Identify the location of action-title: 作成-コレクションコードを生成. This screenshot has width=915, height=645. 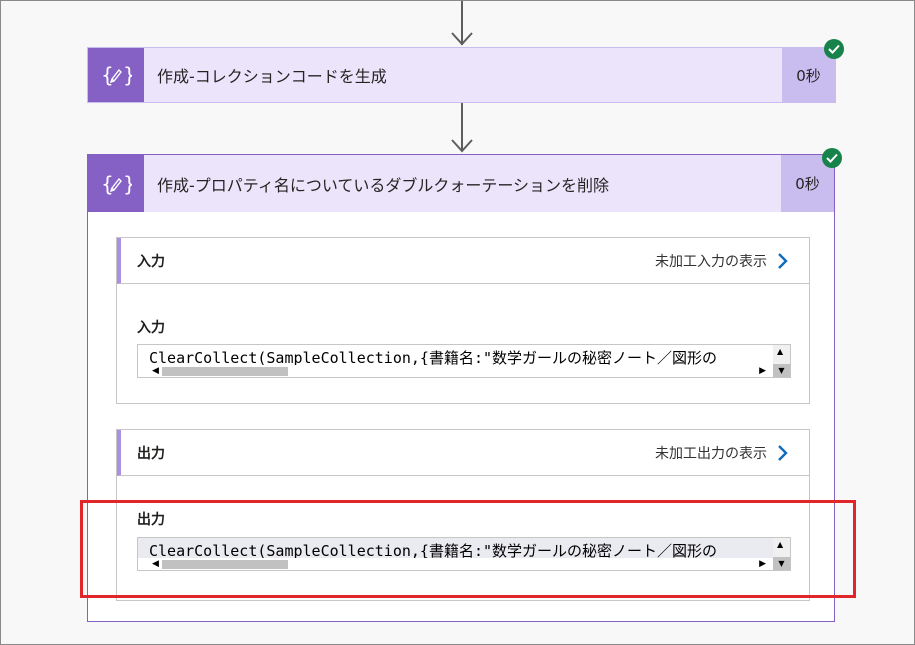
(272, 76).